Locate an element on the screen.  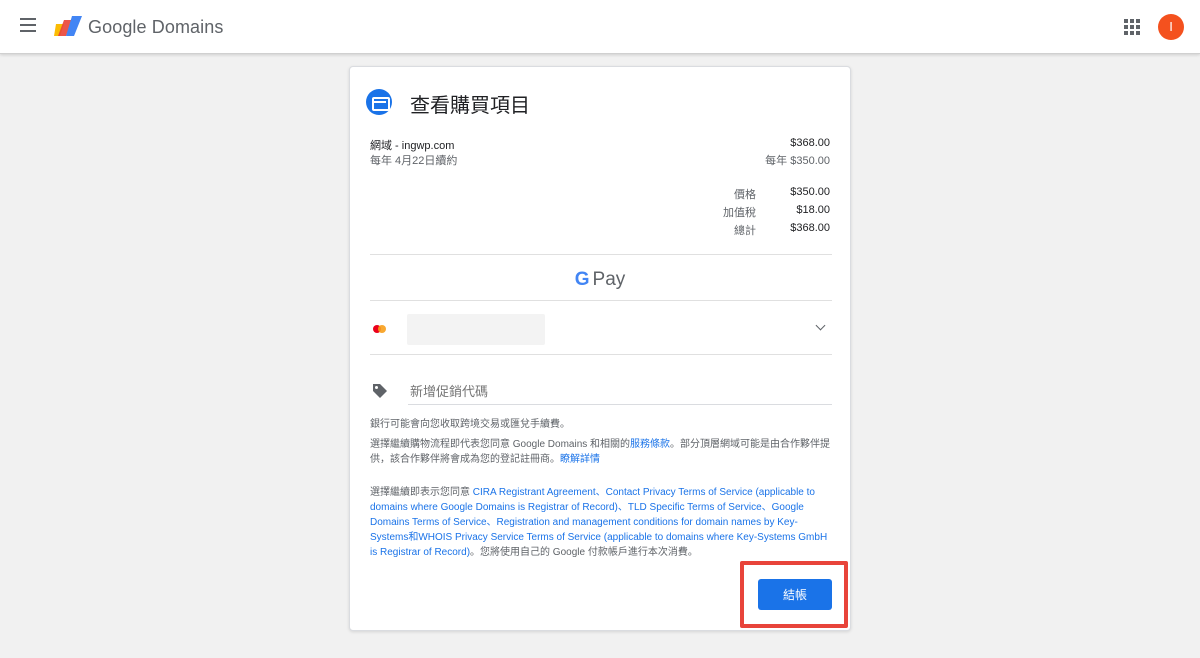
item-renewal: 每年 4月22日續約 is located at coordinates (414, 161).